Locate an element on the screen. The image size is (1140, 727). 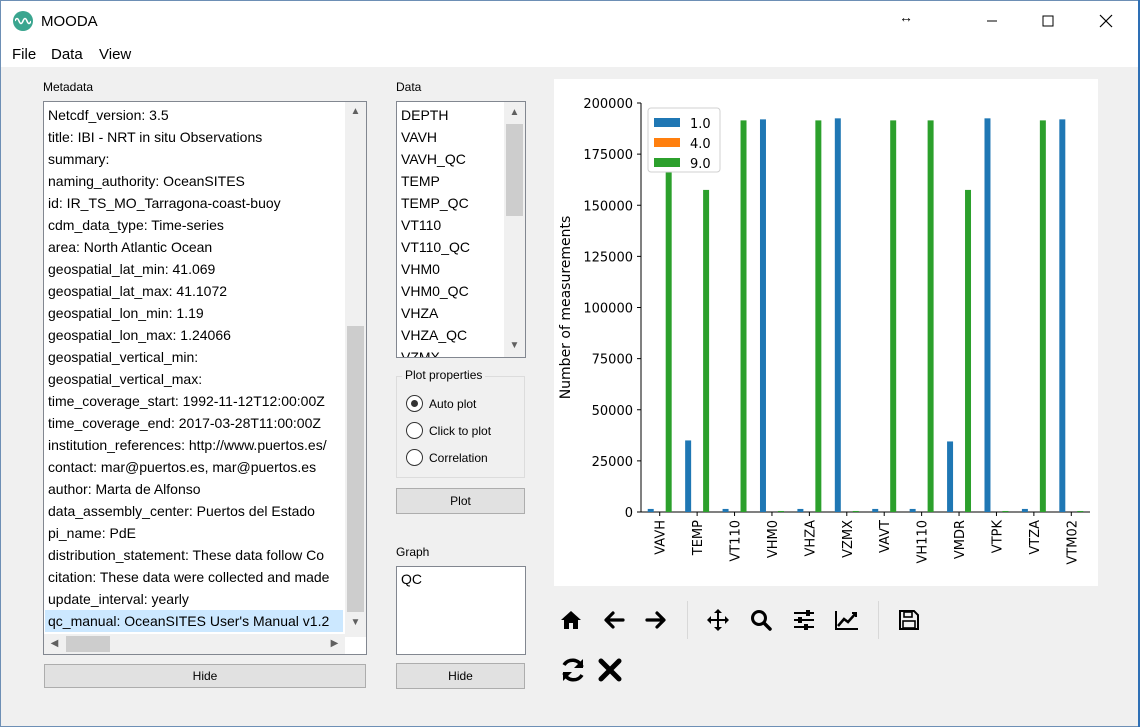
data-vscroll-thumb is located at coordinates (514, 170).